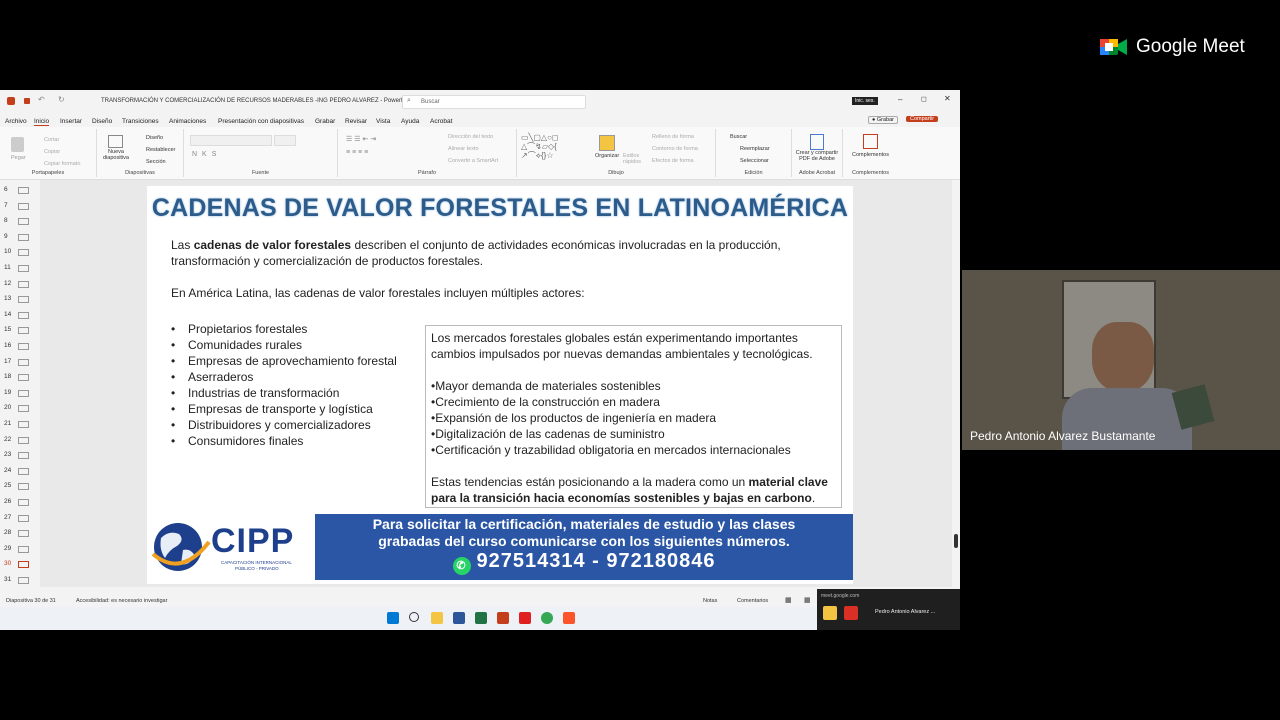 The height and width of the screenshot is (720, 1280). I want to click on grabar-button: ● Grabar, so click(883, 120).